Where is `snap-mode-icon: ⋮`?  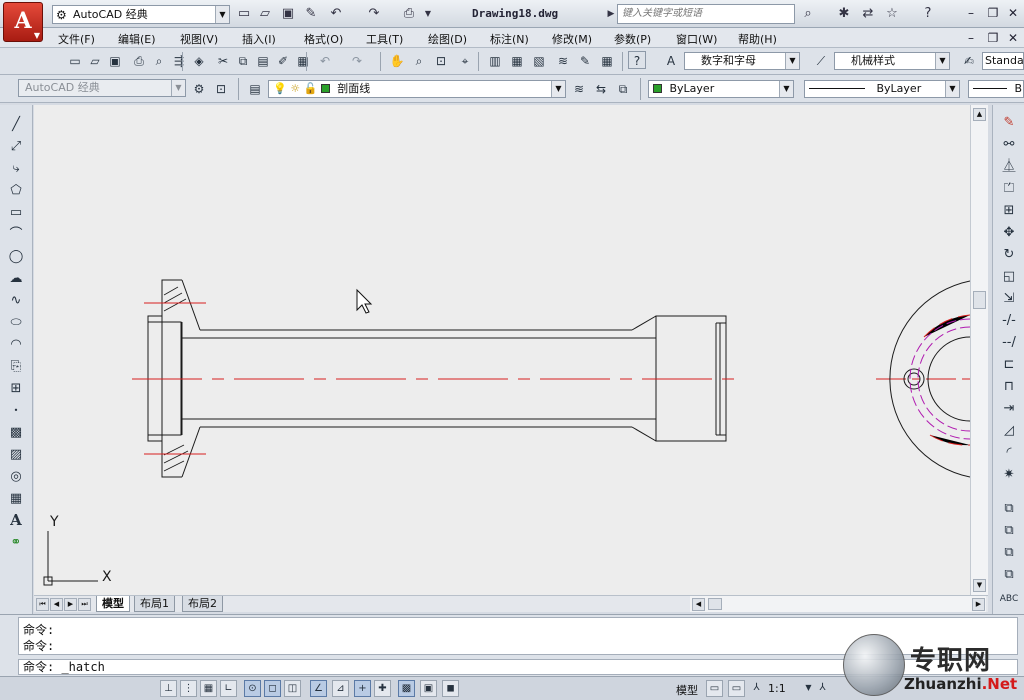 snap-mode-icon: ⋮ is located at coordinates (188, 688).